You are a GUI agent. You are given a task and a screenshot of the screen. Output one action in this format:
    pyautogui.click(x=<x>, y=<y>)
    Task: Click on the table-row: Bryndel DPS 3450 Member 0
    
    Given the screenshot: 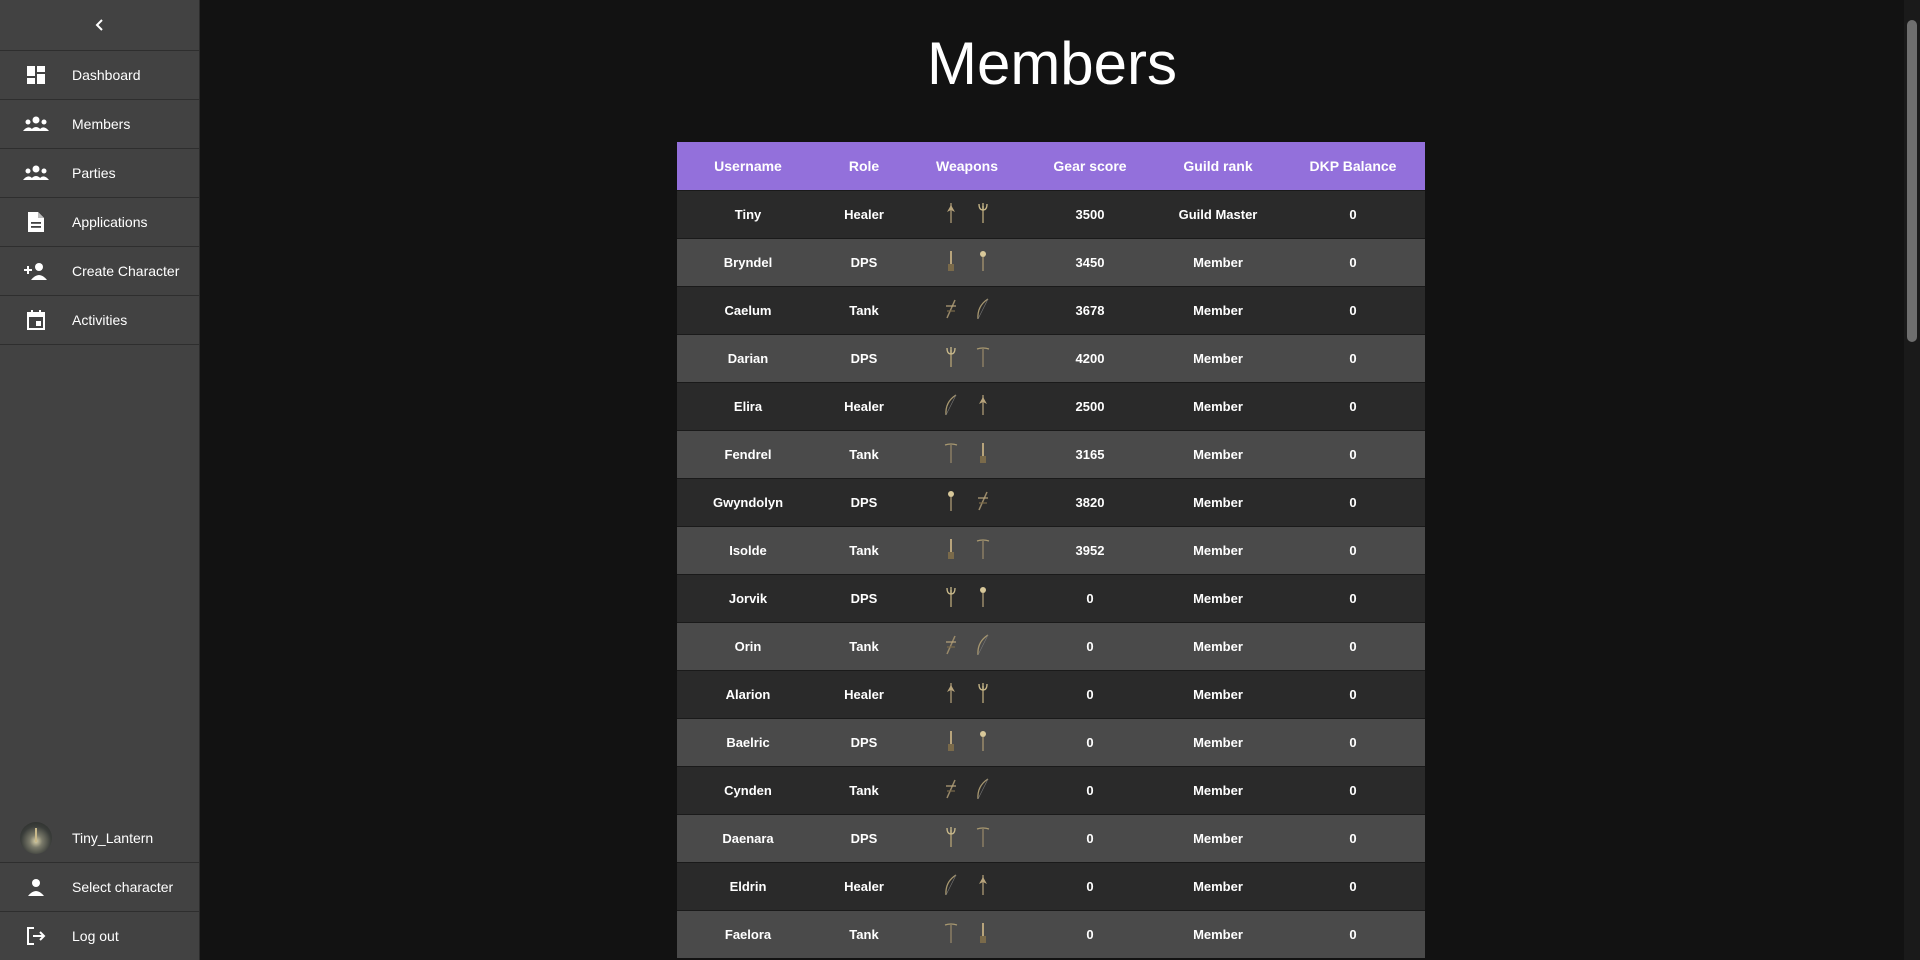 What is the action you would take?
    pyautogui.click(x=1051, y=261)
    